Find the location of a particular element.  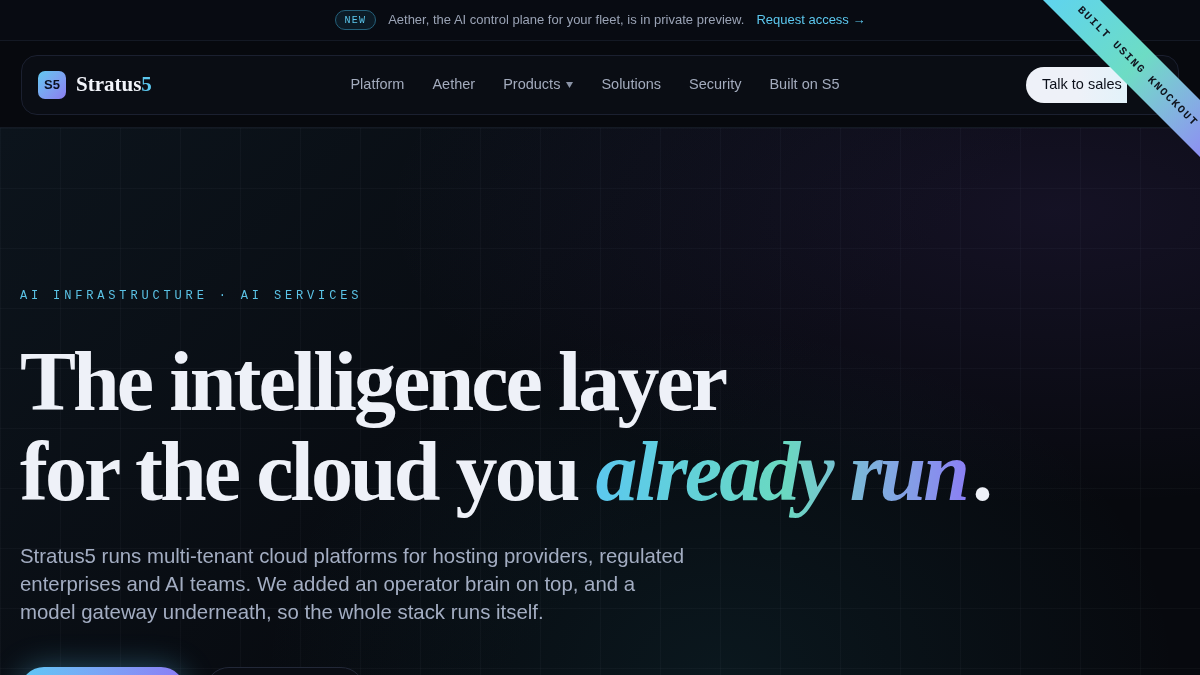

logo-mark: S5 is located at coordinates (52, 85).